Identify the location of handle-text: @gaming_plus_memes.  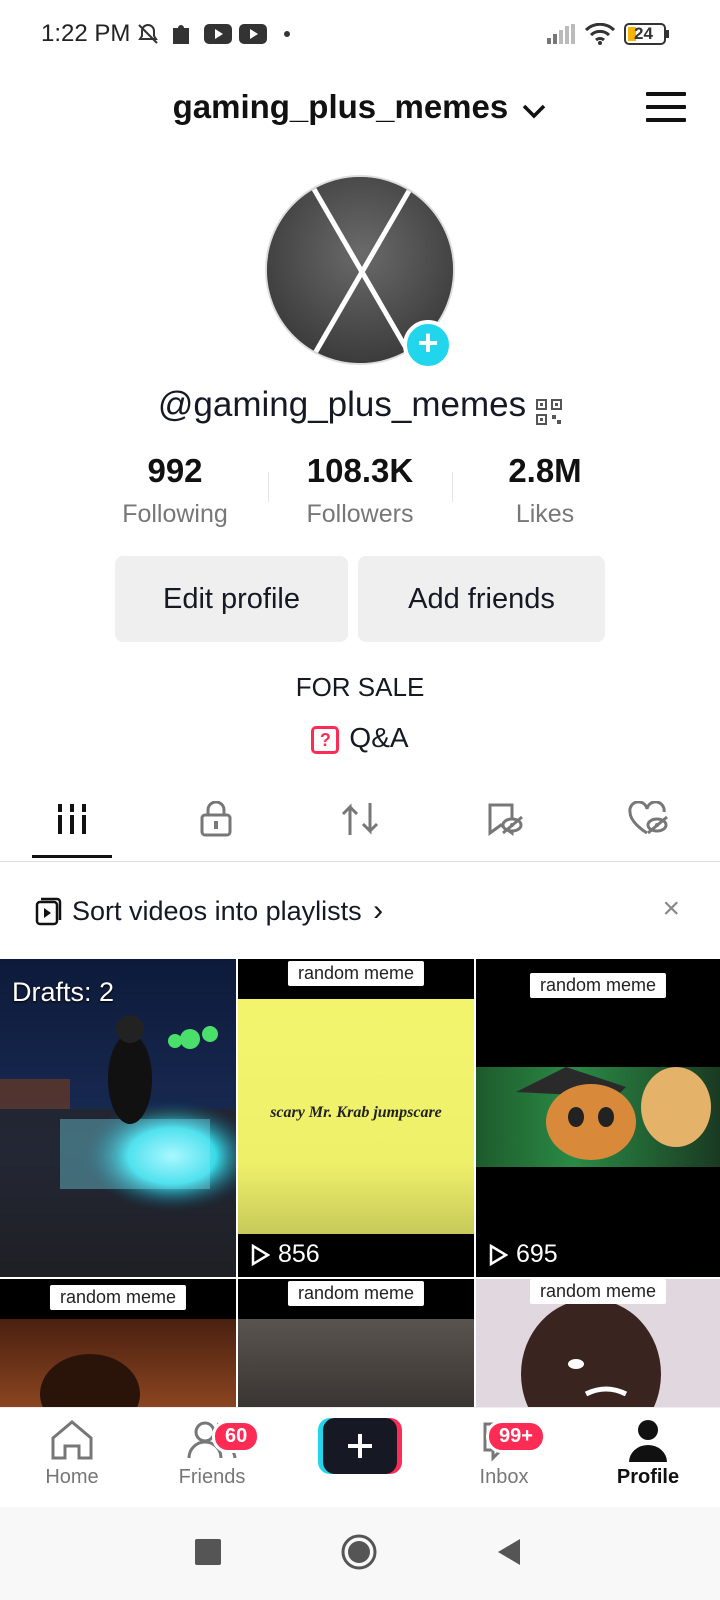
(342, 404).